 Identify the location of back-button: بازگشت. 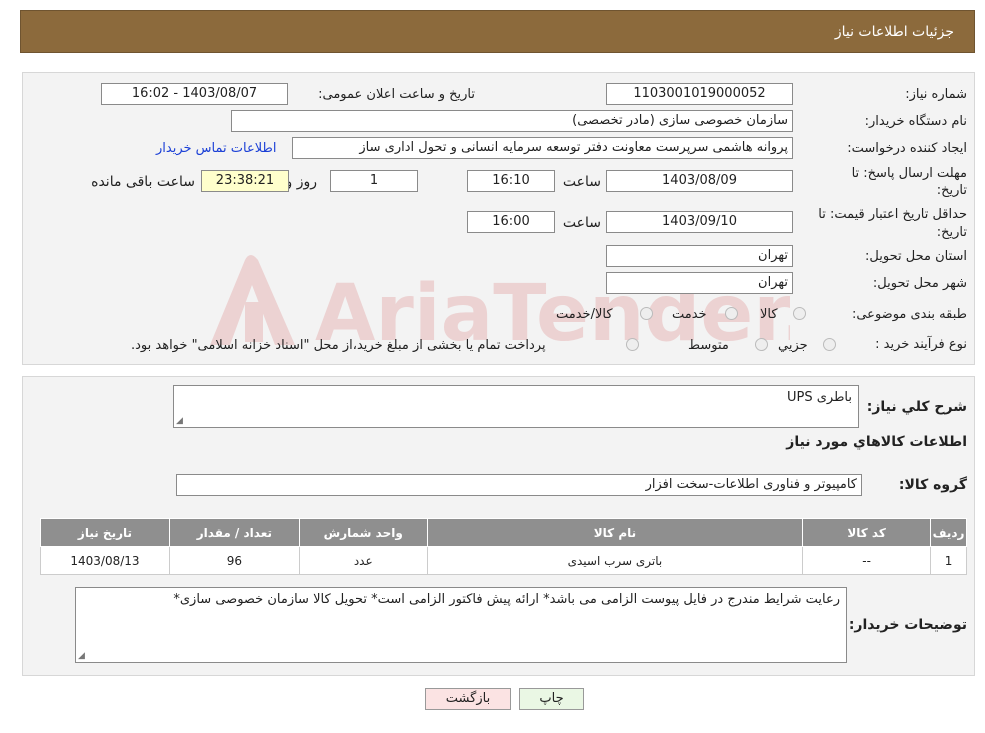
(468, 699).